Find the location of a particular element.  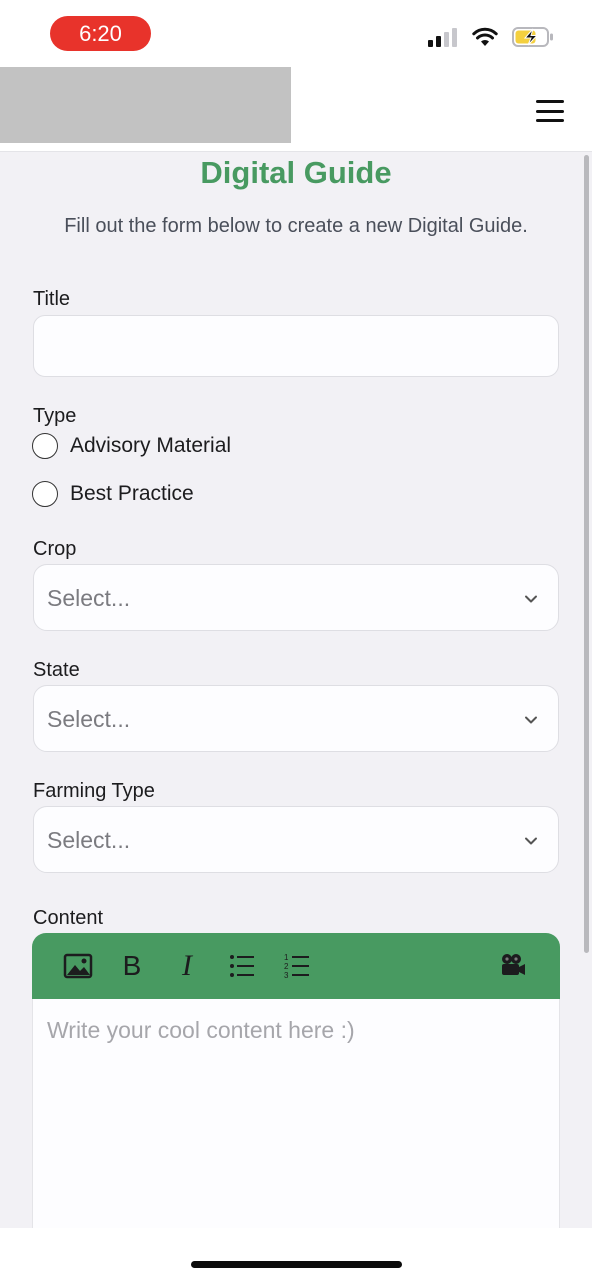

svg-text: 2 is located at coordinates (286, 966).